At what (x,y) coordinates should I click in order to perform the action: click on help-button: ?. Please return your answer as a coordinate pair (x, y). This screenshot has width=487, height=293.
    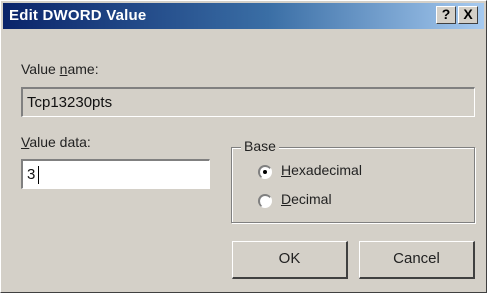
    Looking at the image, I should click on (446, 15).